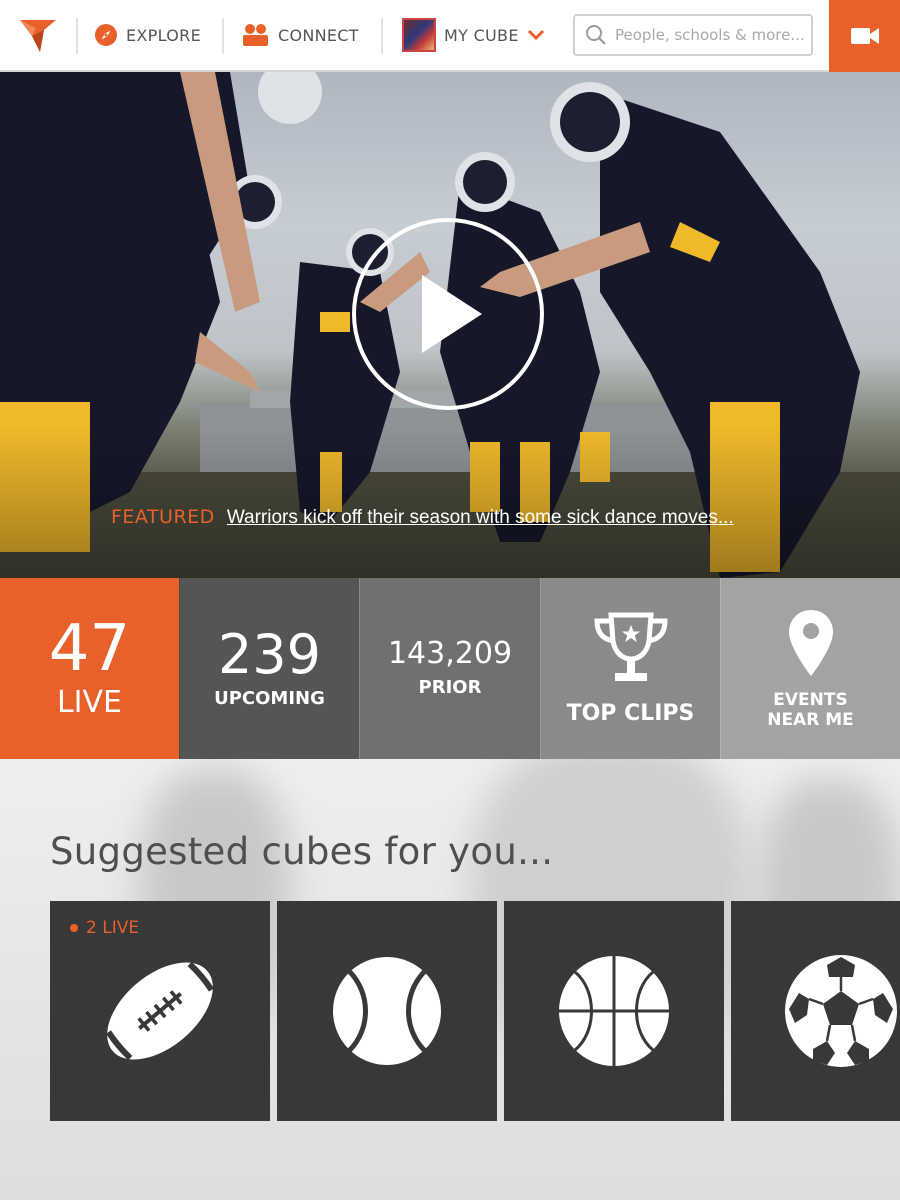 Image resolution: width=900 pixels, height=1200 pixels. I want to click on nav-explore-label: EXPLORE, so click(163, 35).